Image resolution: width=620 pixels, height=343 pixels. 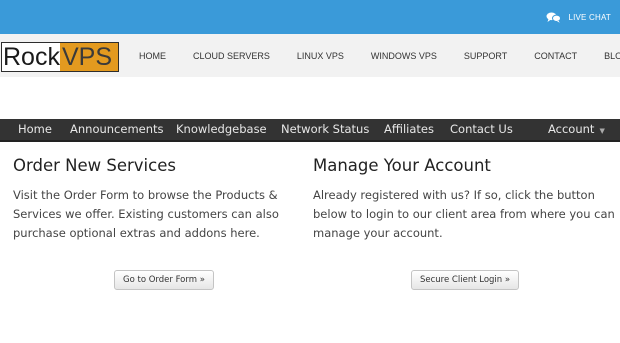 I want to click on nav-blog: BLOG, so click(x=612, y=56).